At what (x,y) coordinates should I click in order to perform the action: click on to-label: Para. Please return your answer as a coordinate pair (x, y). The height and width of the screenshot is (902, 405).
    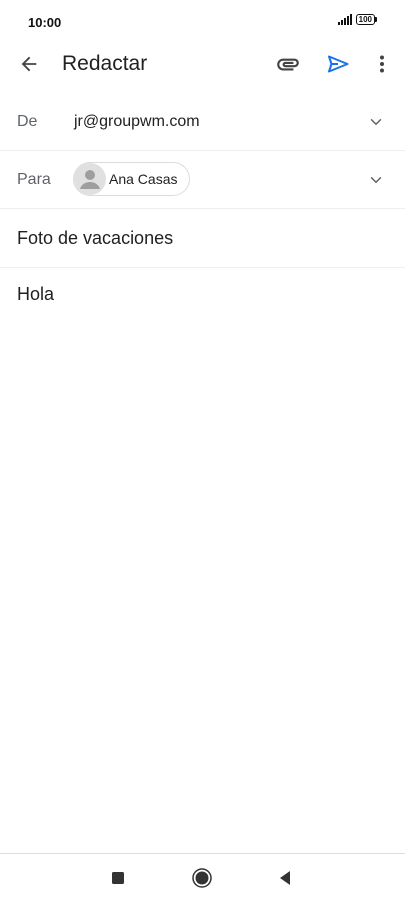
    Looking at the image, I should click on (34, 179).